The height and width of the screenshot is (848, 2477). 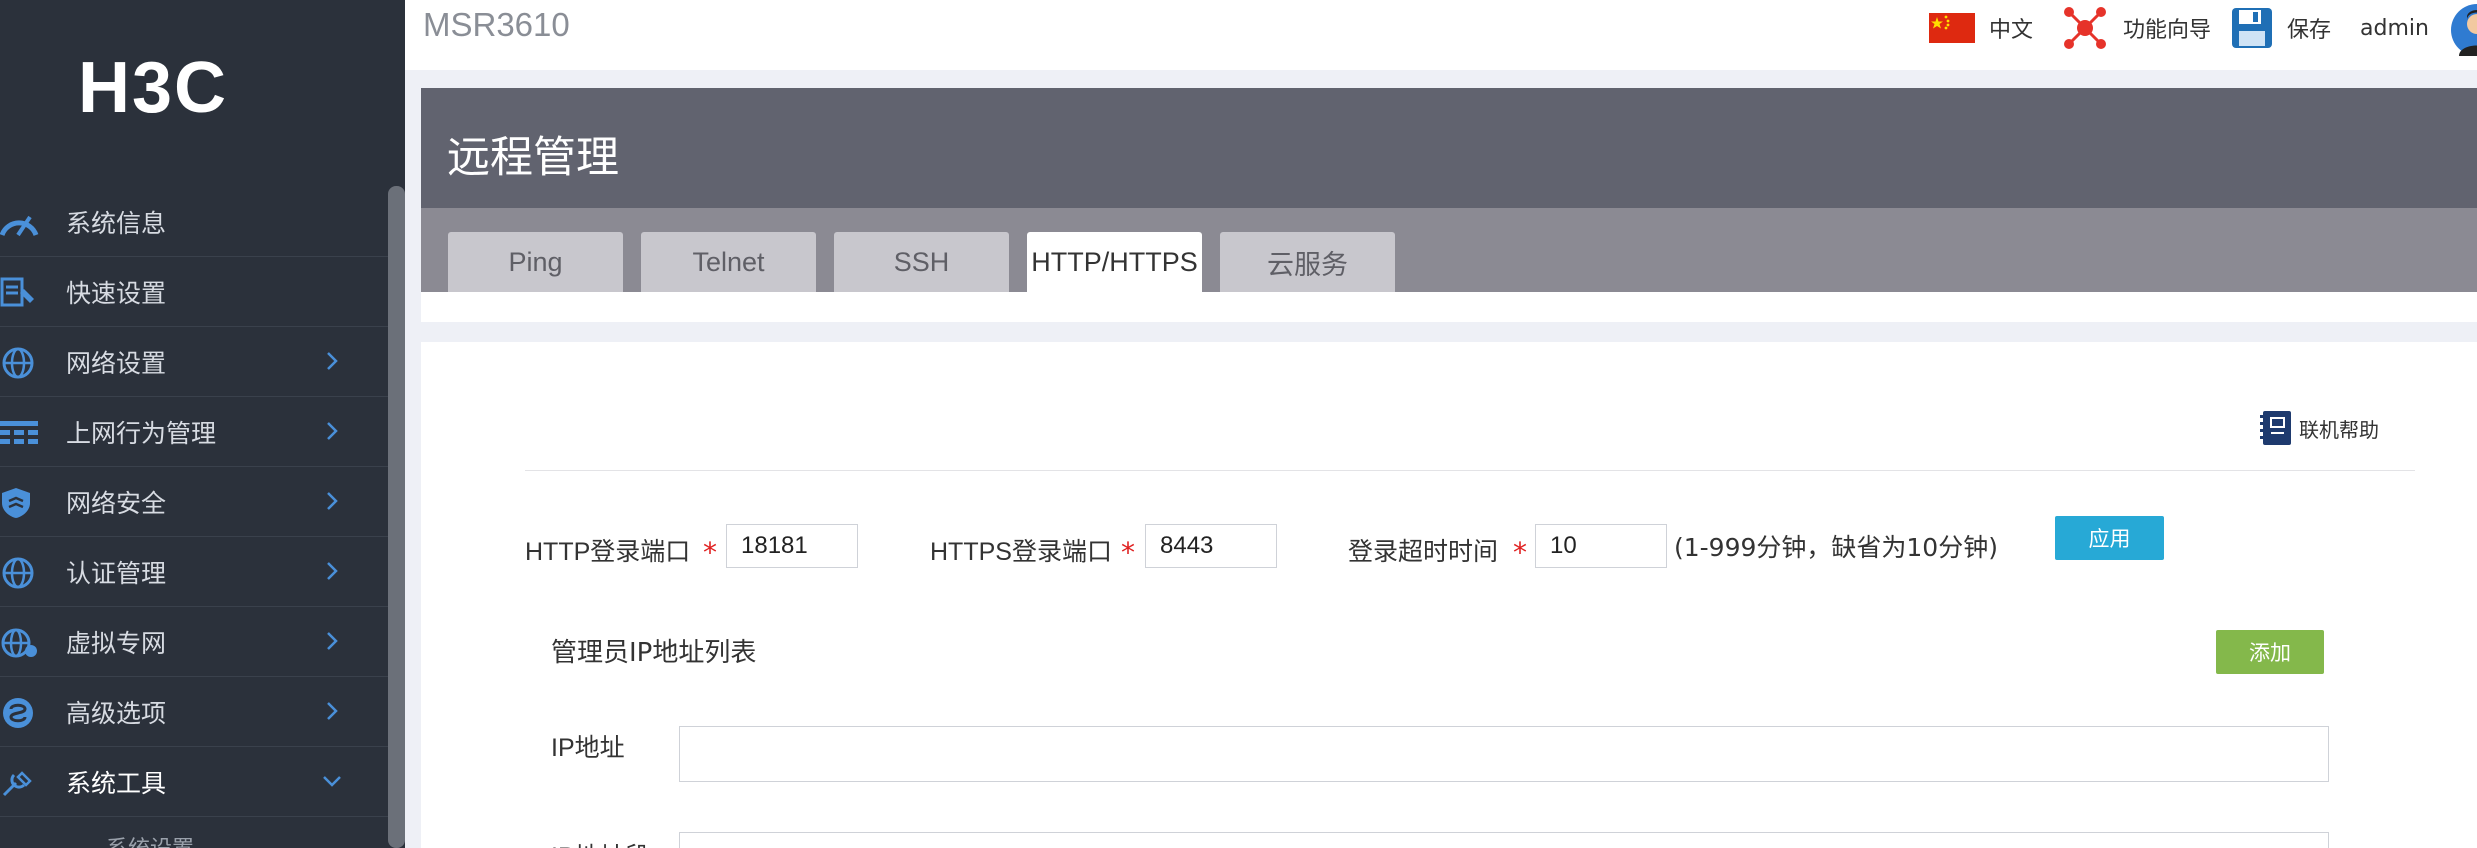 What do you see at coordinates (17, 292) in the screenshot?
I see `quick-setup-icon` at bounding box center [17, 292].